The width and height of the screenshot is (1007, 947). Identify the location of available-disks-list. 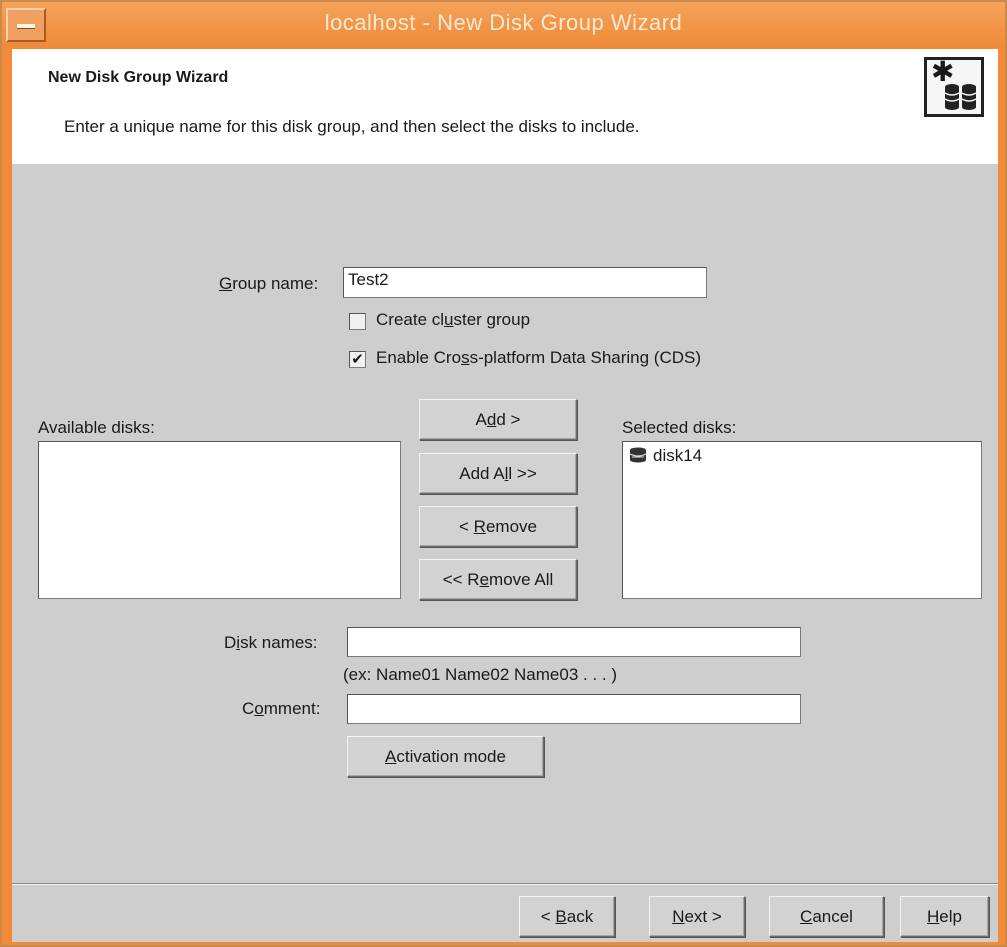
(219, 520).